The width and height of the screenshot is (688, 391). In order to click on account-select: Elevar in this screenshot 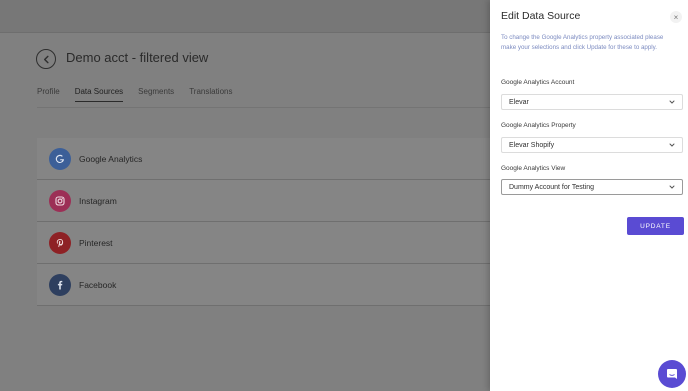, I will do `click(592, 102)`.